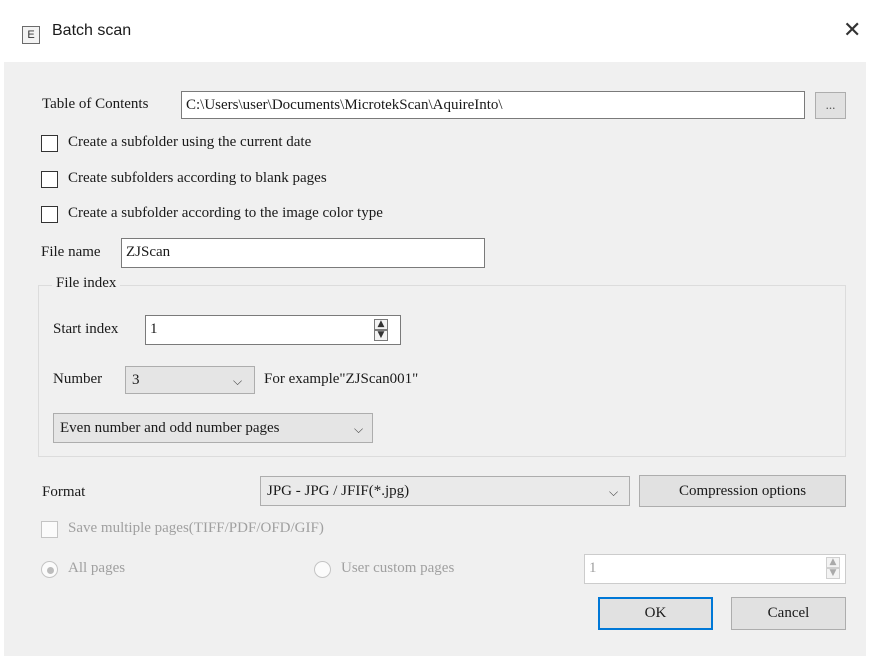  I want to click on start-index-label: Start index, so click(86, 329).